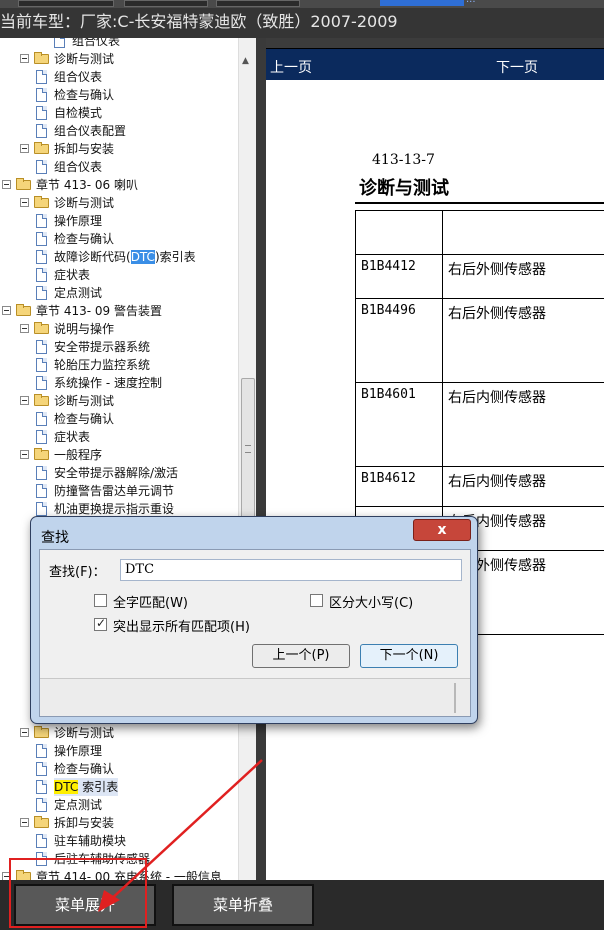 Image resolution: width=604 pixels, height=930 pixels. I want to click on close-button: x, so click(442, 530).